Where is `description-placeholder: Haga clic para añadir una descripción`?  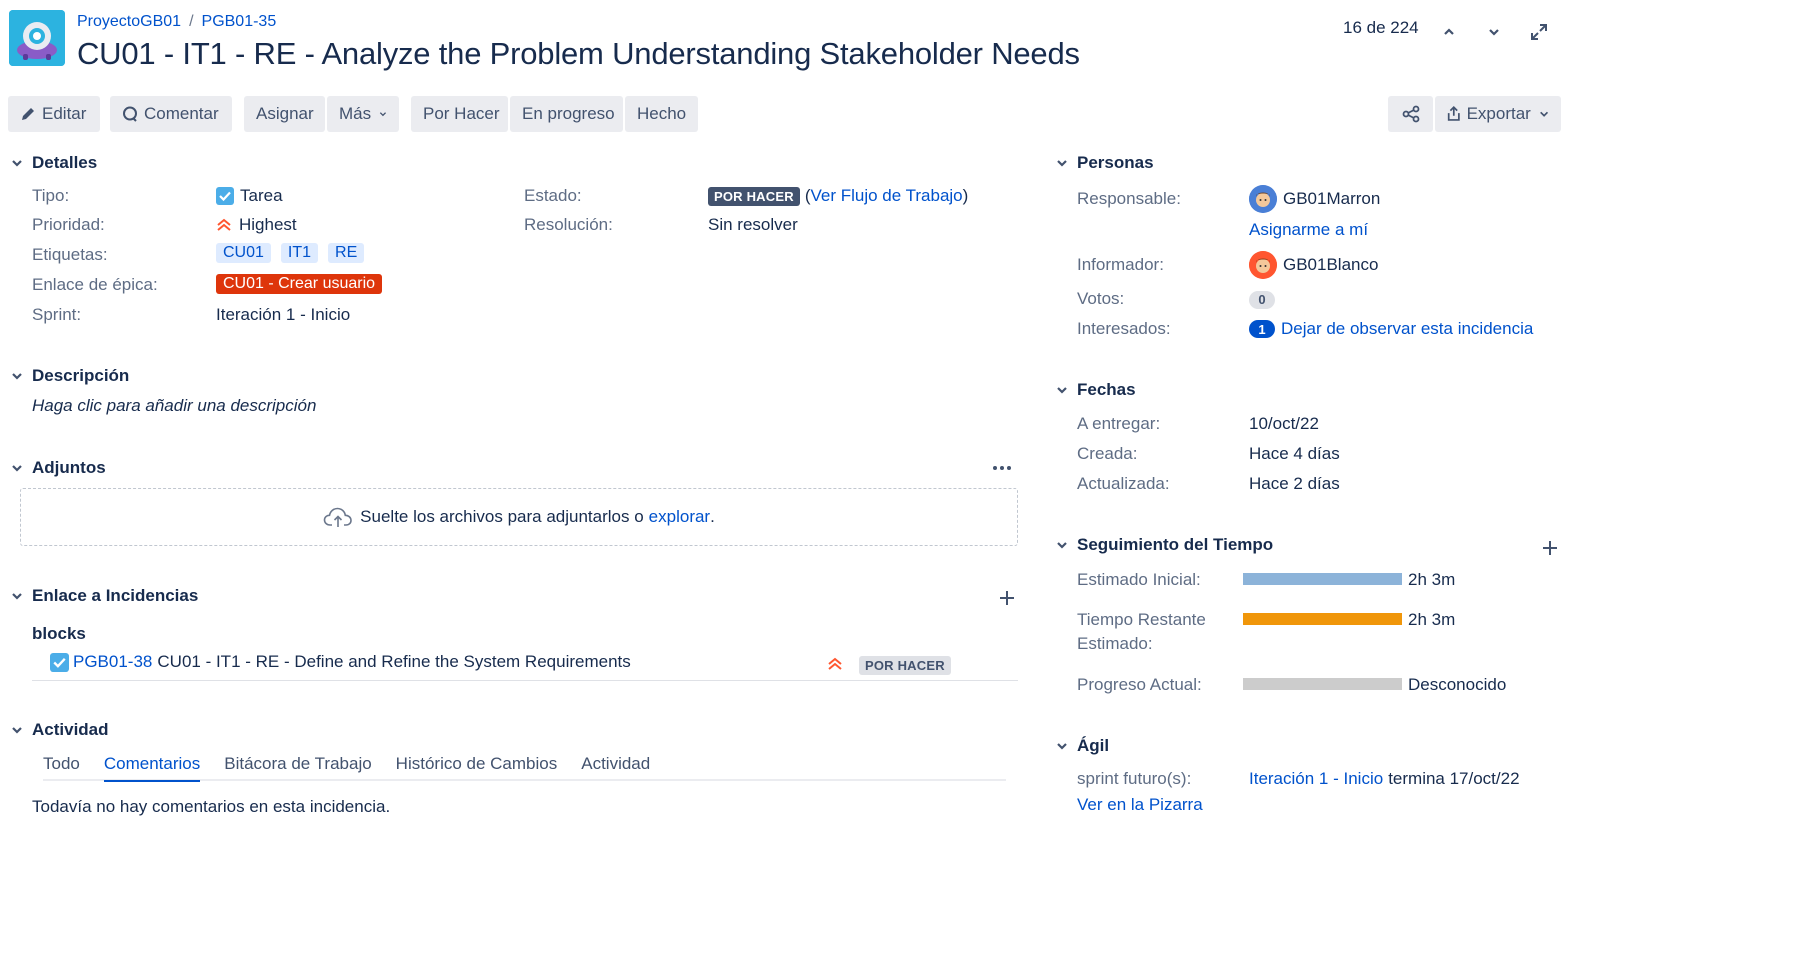 description-placeholder: Haga clic para añadir una descripción is located at coordinates (174, 406).